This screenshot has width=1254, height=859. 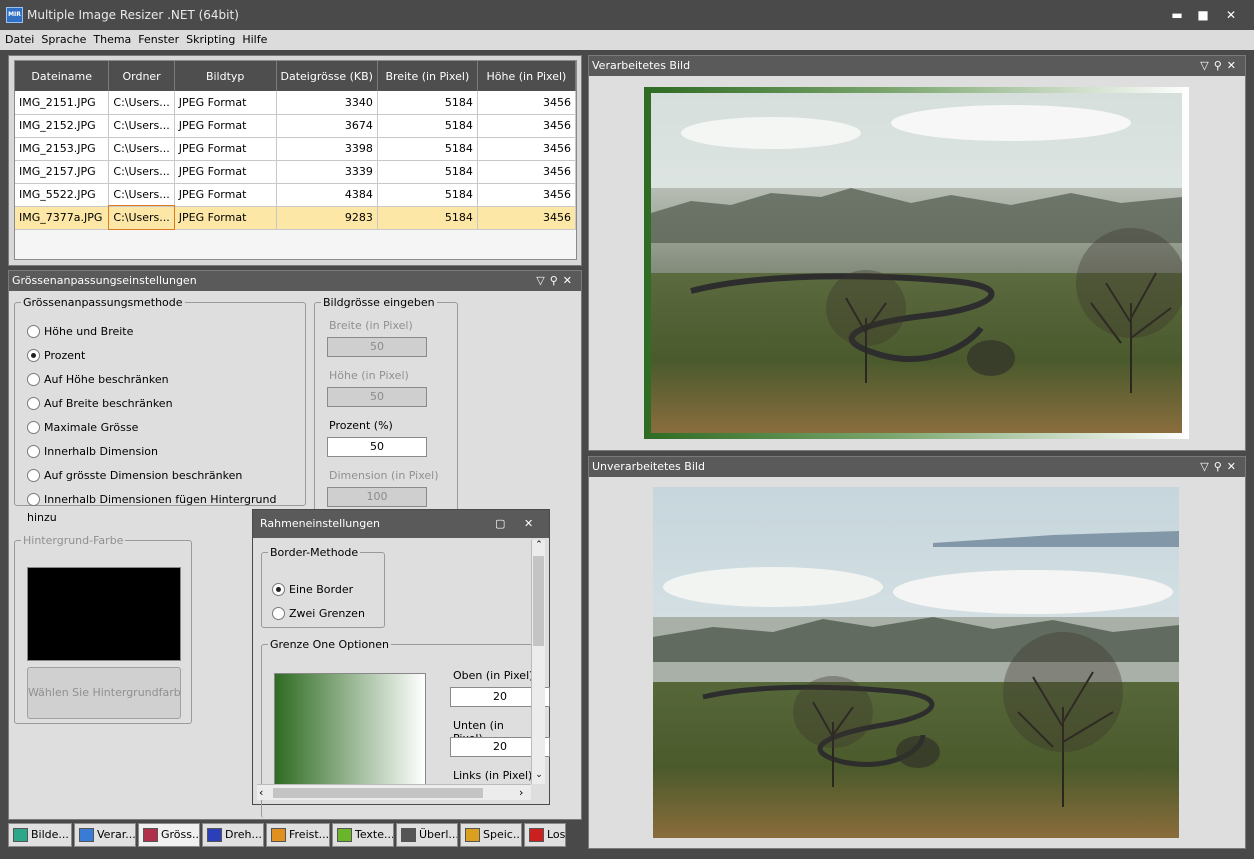 I want to click on height-input: 50, so click(x=377, y=397).